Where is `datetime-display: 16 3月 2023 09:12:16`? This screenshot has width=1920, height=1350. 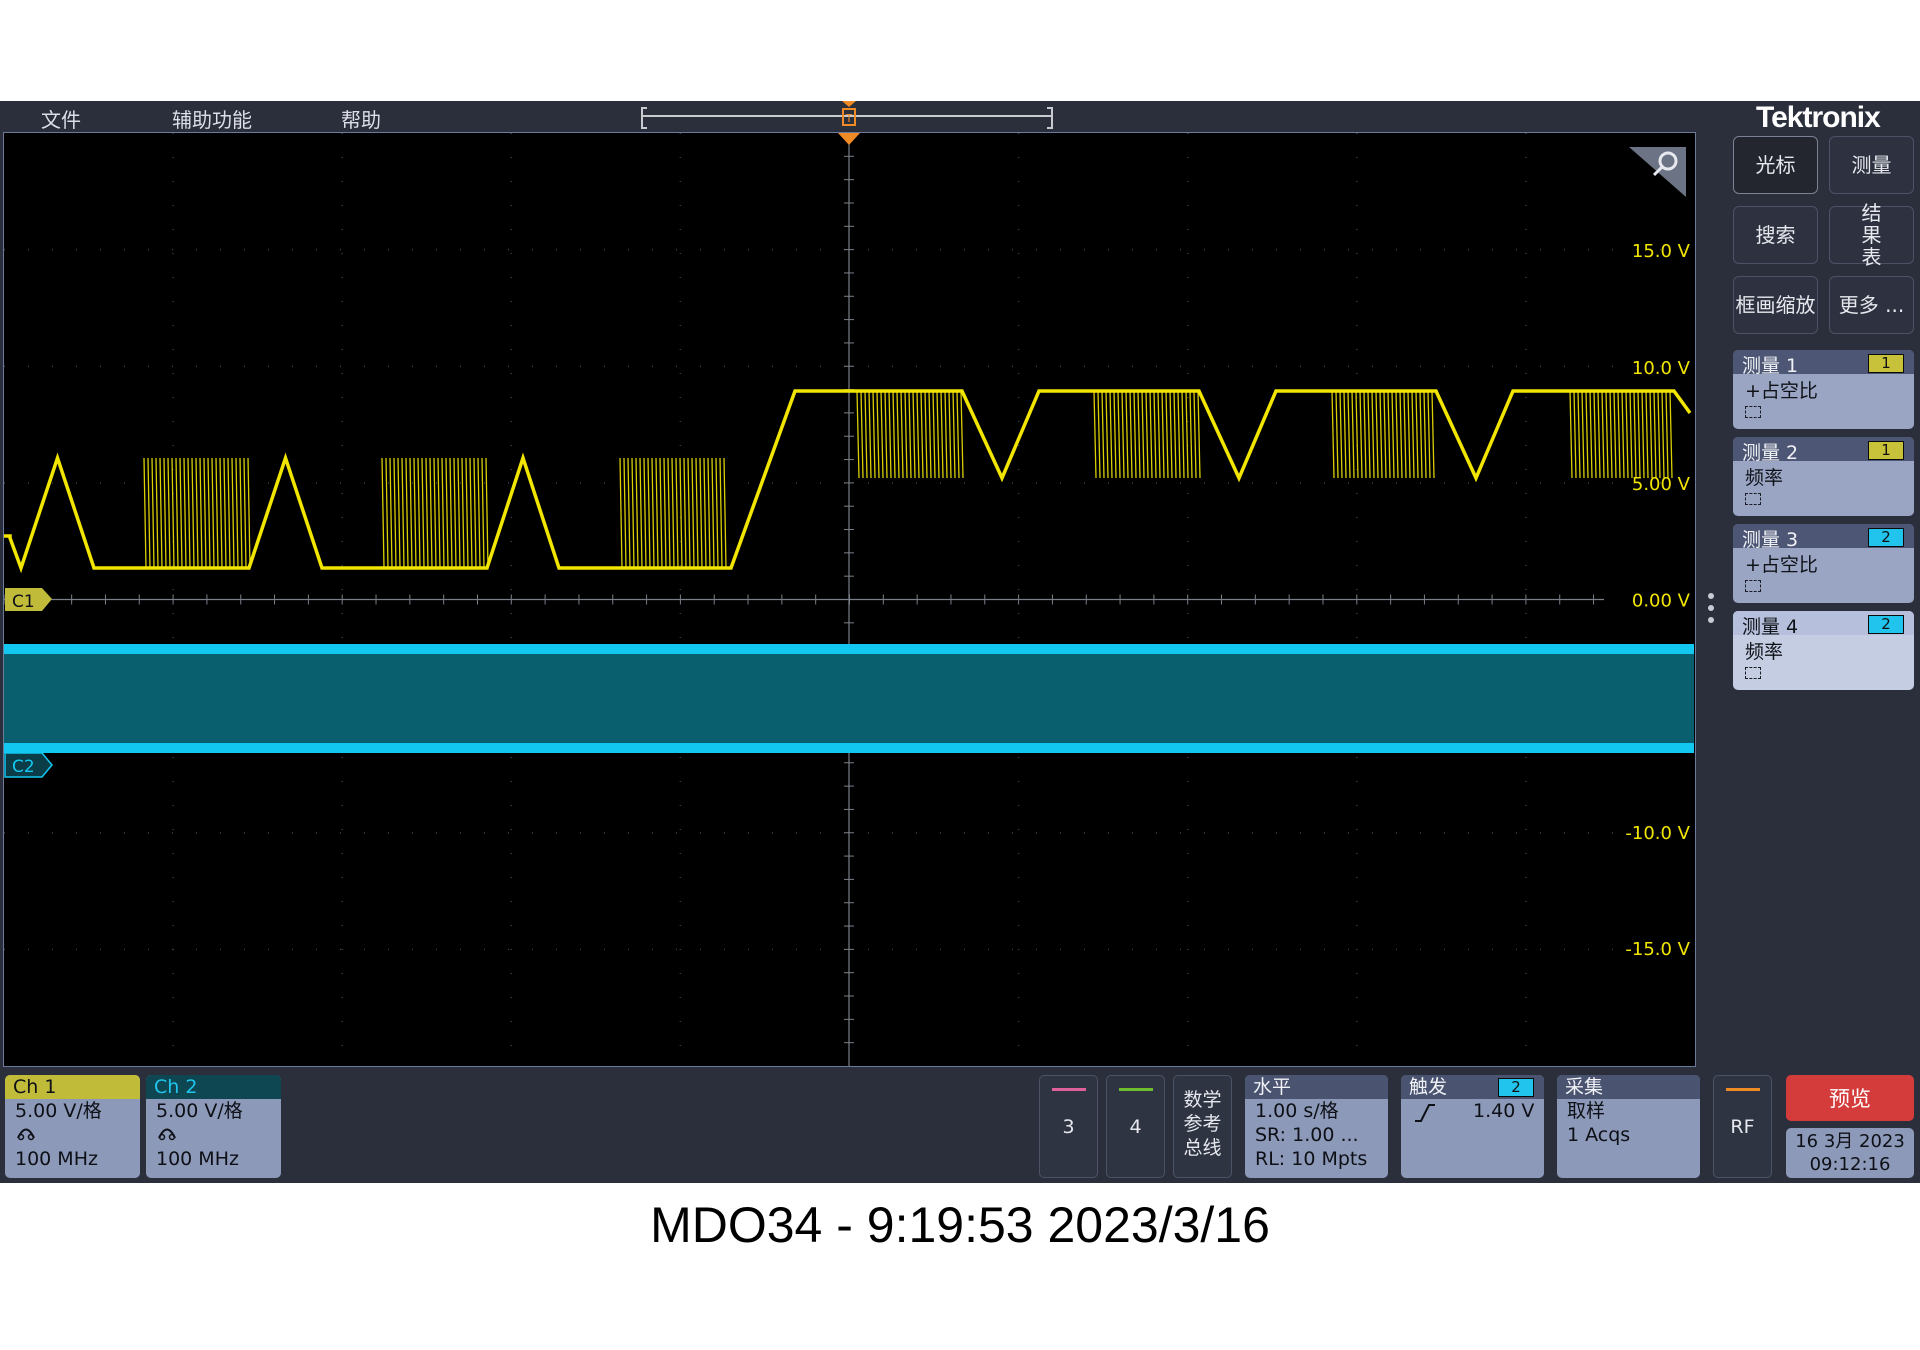 datetime-display: 16 3月 2023 09:12:16 is located at coordinates (1850, 1153).